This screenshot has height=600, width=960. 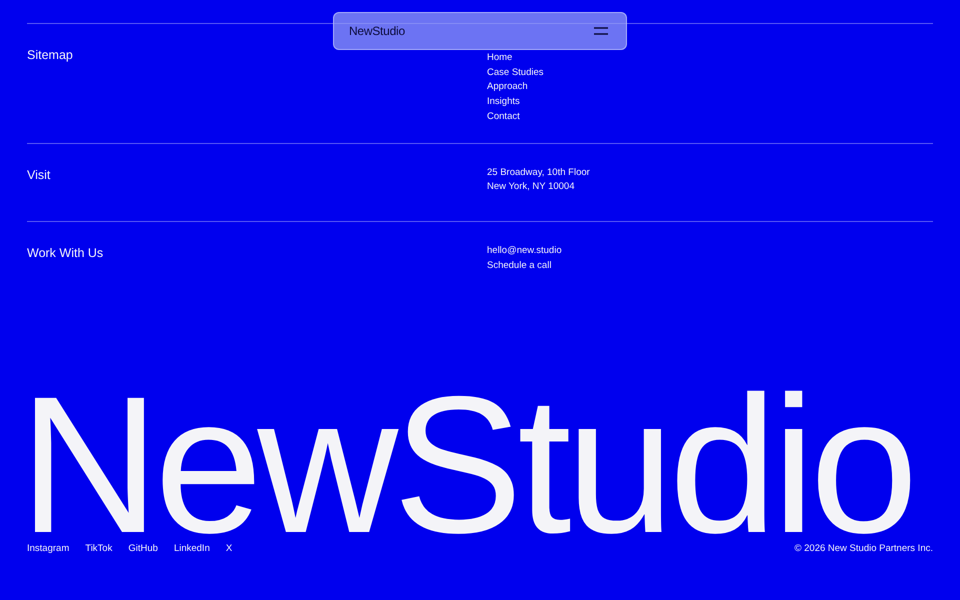 I want to click on footer-link: Home, so click(x=499, y=58).